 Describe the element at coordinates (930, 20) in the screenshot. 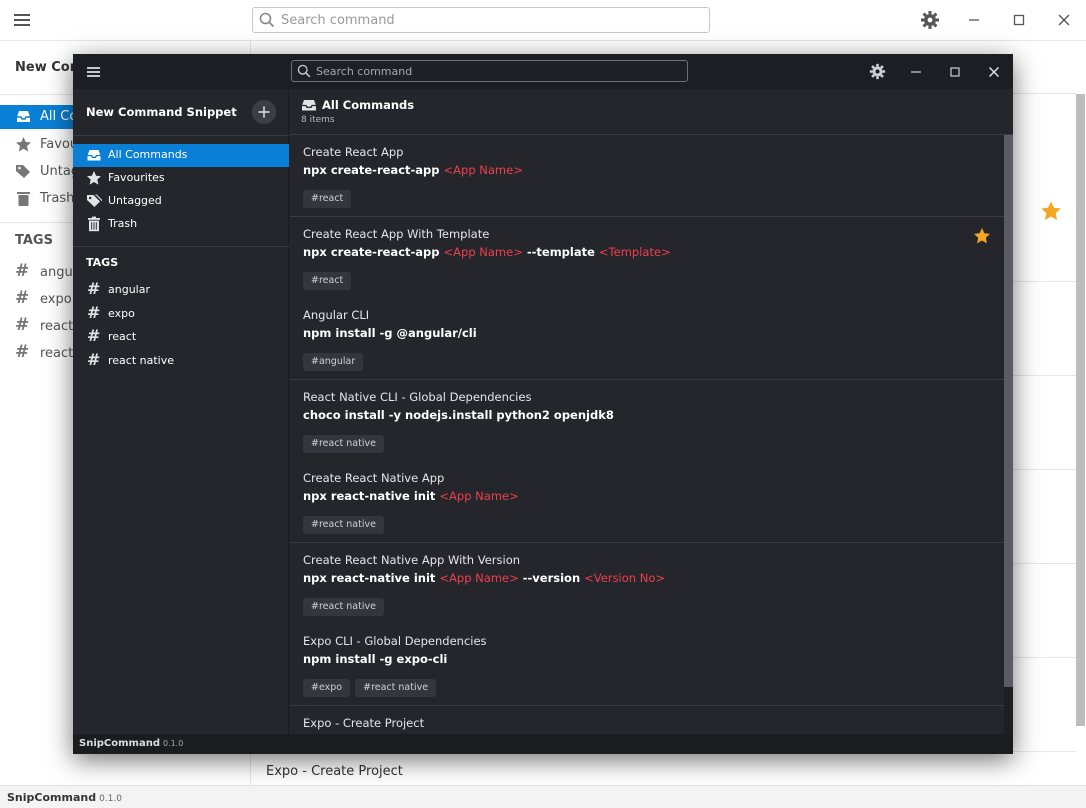

I see `bg-gear-icon` at that location.